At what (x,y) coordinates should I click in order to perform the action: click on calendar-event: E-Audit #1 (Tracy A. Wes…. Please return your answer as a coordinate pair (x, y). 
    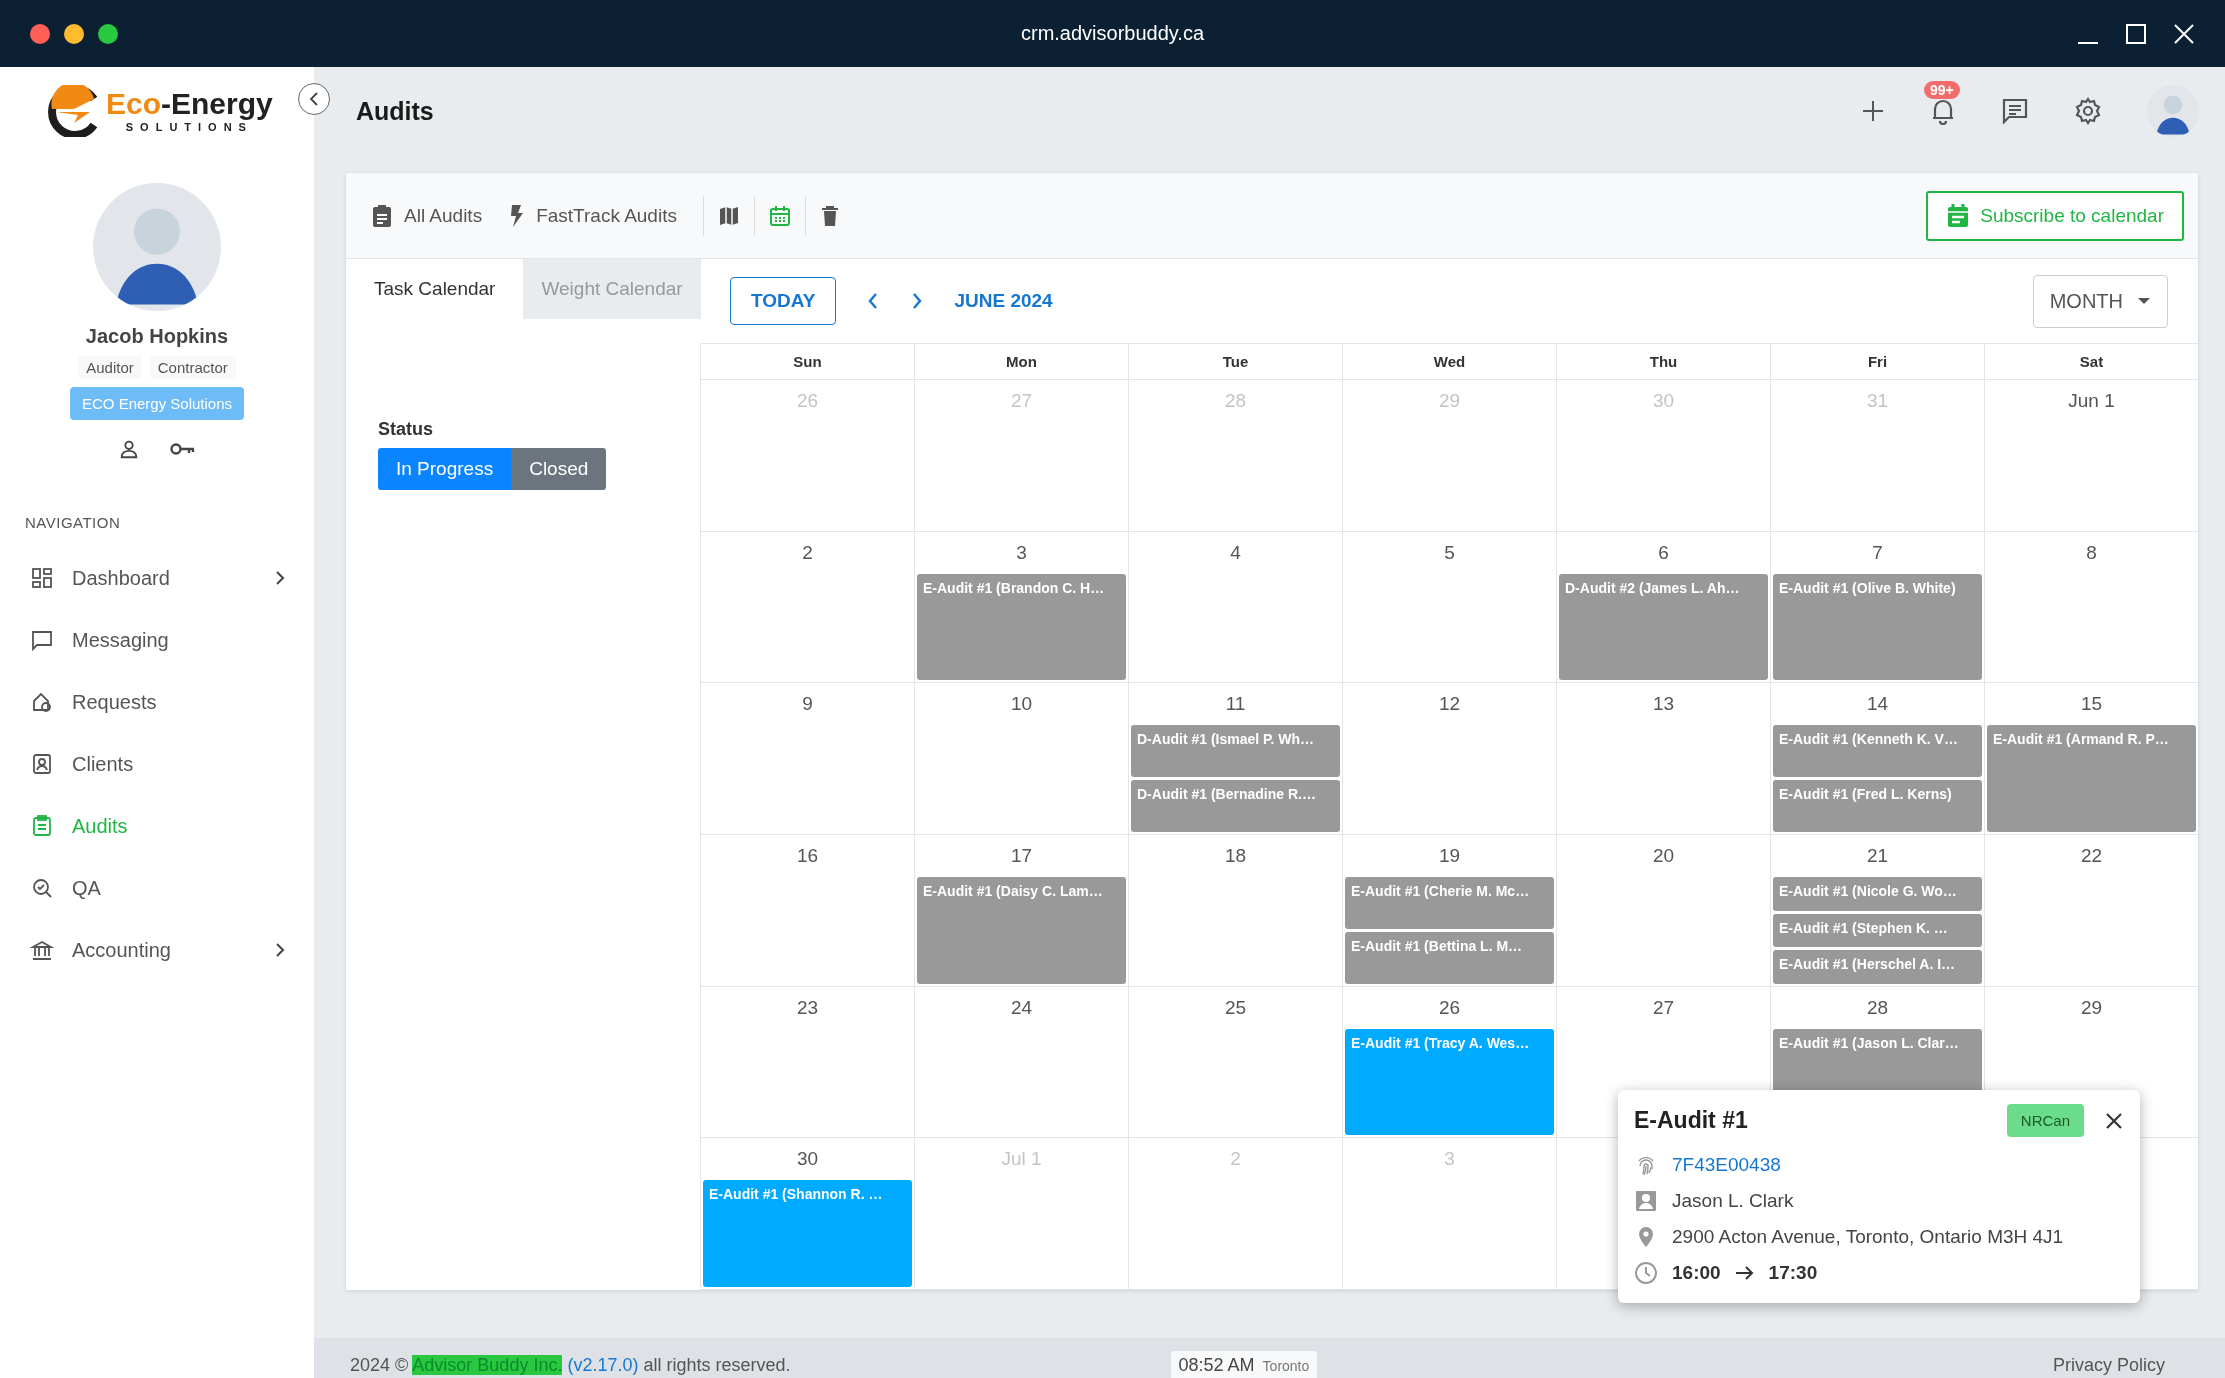
    Looking at the image, I should click on (1449, 1082).